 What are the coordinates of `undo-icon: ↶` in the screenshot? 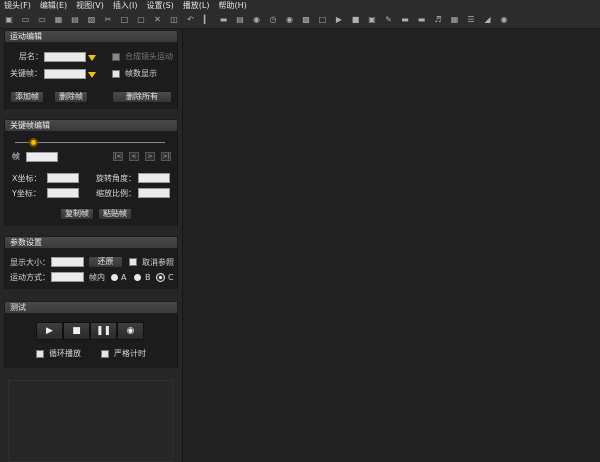 It's located at (191, 20).